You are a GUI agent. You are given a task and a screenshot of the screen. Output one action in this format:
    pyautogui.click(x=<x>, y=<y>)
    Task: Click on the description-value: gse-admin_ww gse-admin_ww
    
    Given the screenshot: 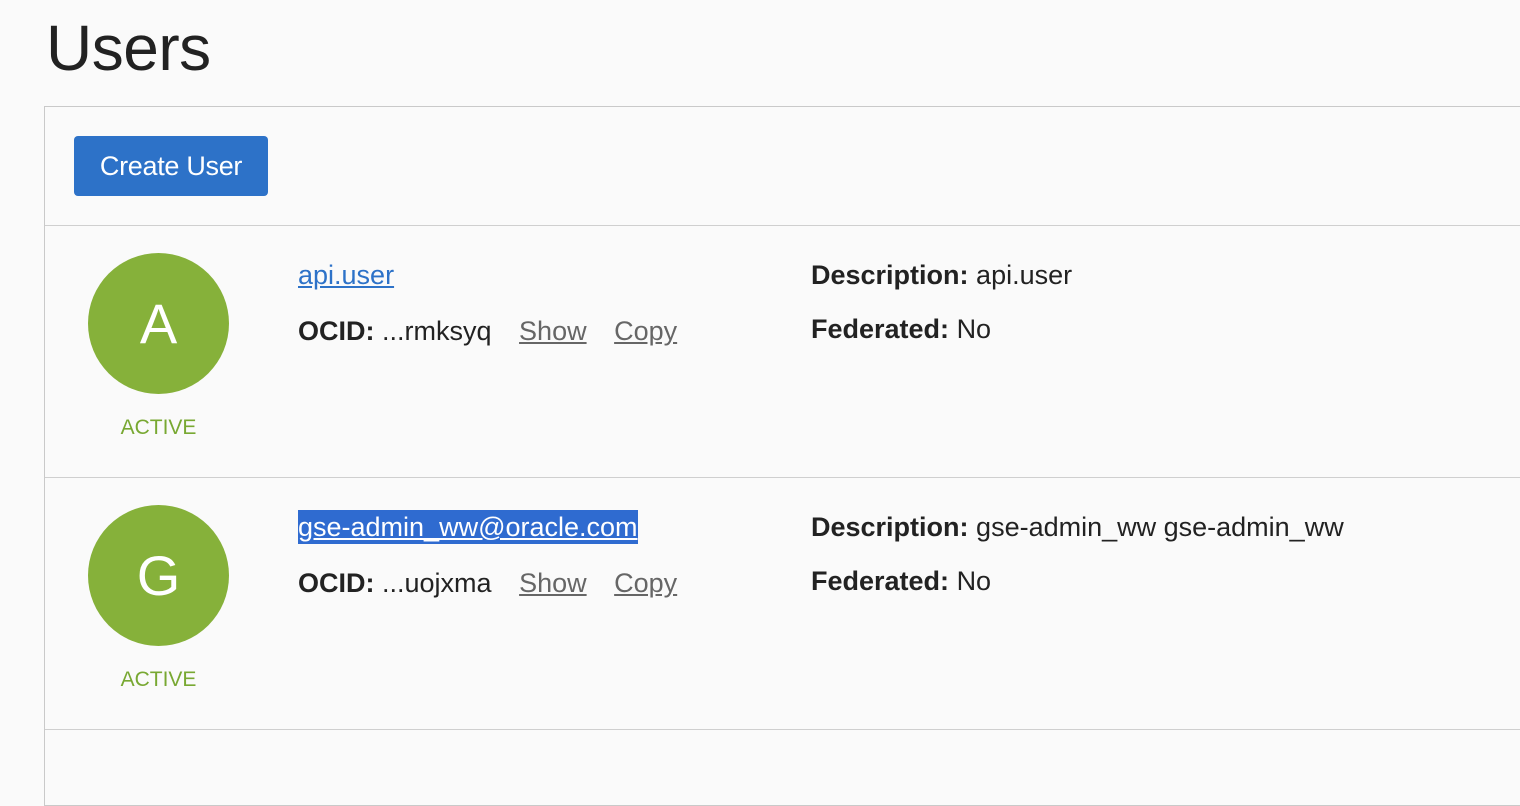 What is the action you would take?
    pyautogui.click(x=1160, y=527)
    